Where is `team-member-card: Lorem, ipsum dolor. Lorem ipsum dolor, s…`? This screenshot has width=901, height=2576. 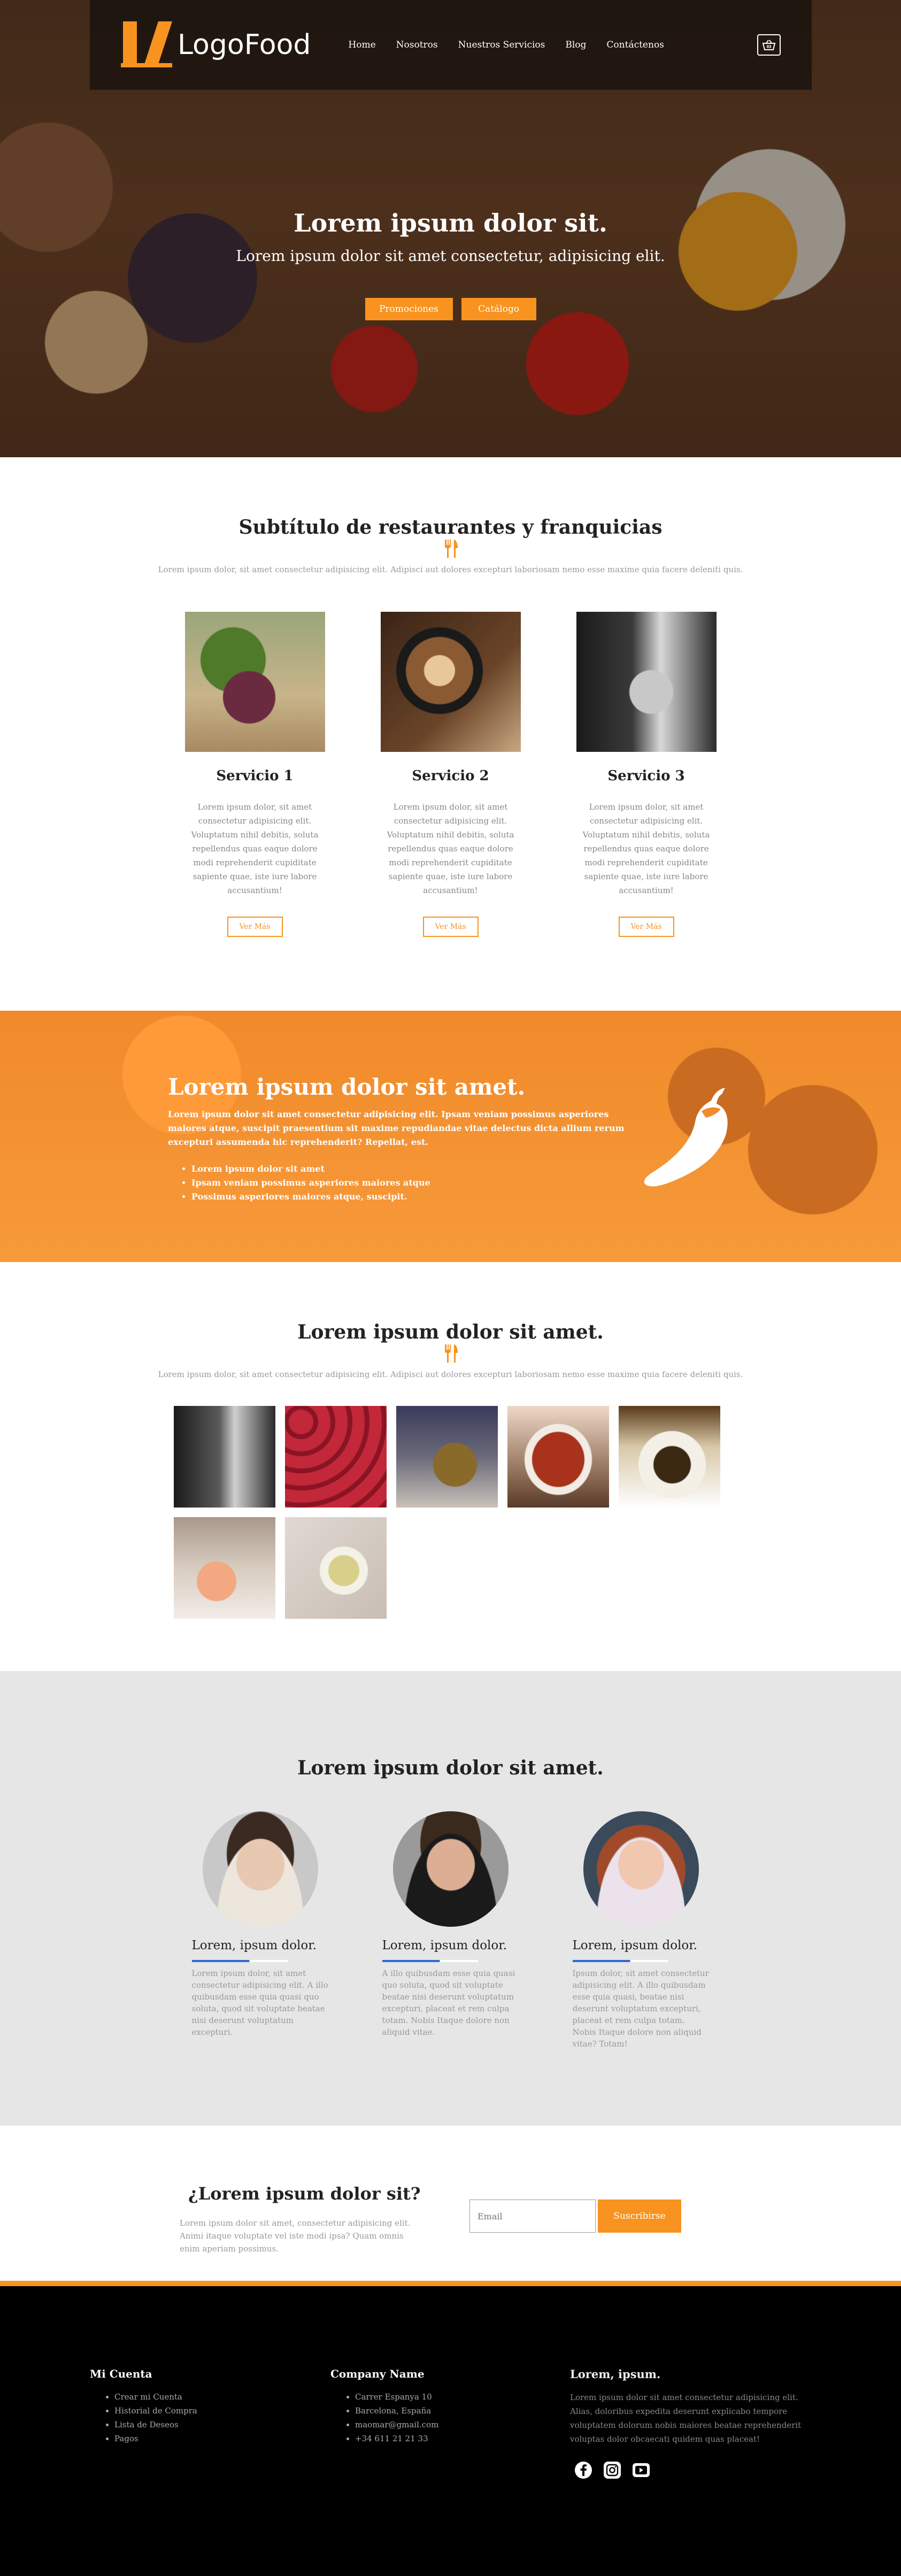 team-member-card: Lorem, ipsum dolor. Lorem ipsum dolor, s… is located at coordinates (260, 1930).